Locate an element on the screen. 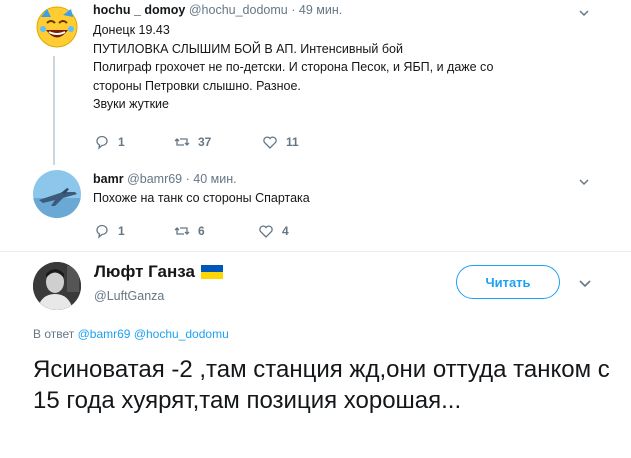 Image resolution: width=631 pixels, height=458 pixels. author-name: bamr is located at coordinates (108, 179).